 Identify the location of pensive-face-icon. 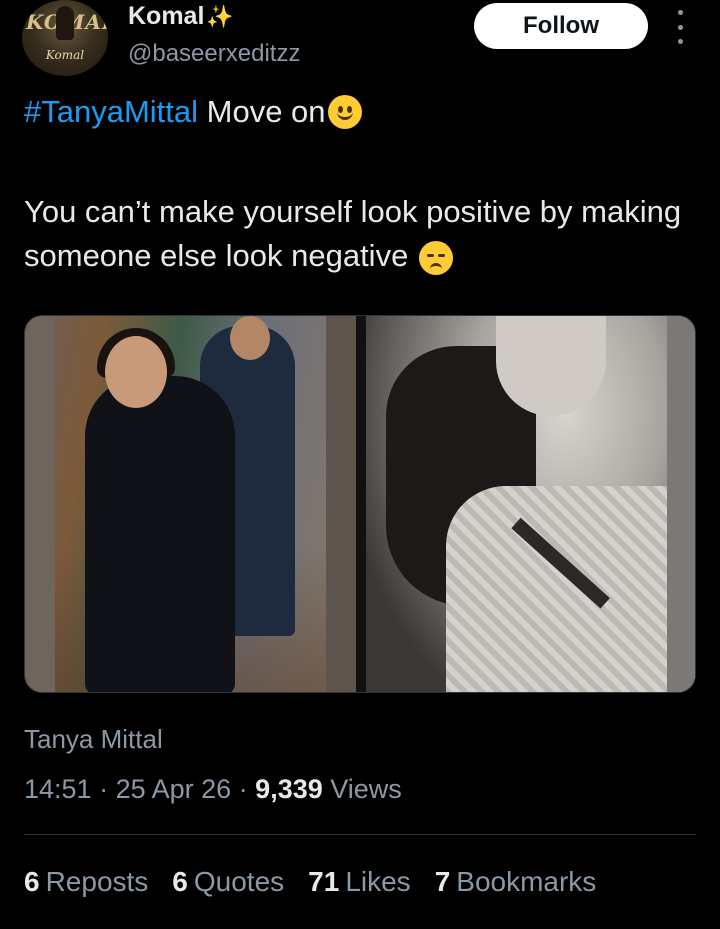
(435, 257).